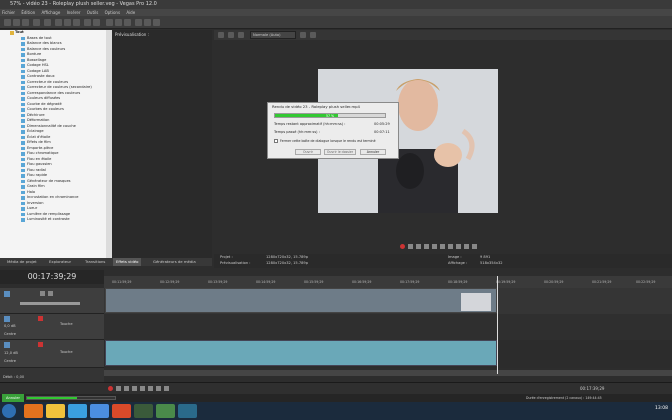 The height and width of the screenshot is (420, 672). I want to click on render-icon, so click(47, 22).